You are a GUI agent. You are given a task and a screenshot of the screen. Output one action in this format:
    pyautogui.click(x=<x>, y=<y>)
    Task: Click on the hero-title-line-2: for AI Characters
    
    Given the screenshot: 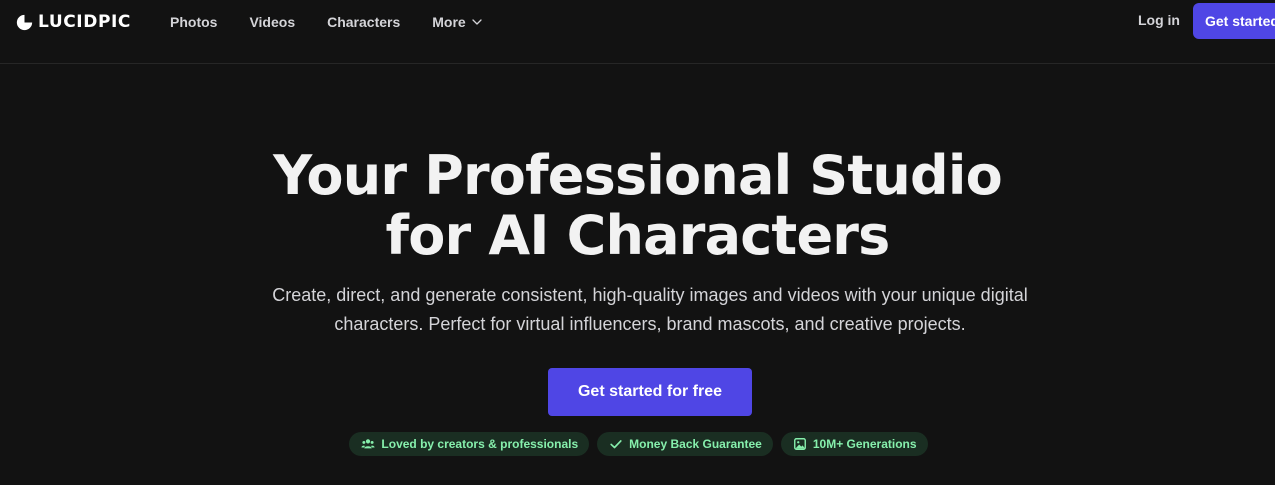 What is the action you would take?
    pyautogui.click(x=638, y=235)
    